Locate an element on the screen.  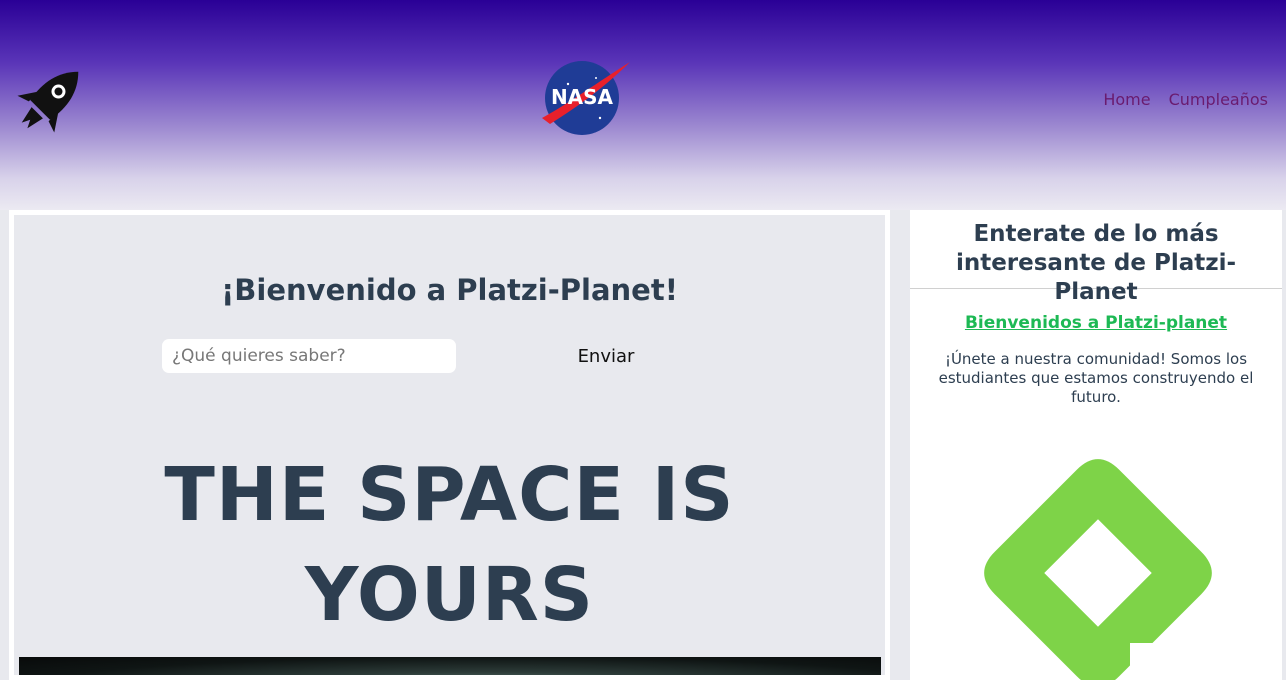
main-nav: Home Cumpleaños is located at coordinates (1185, 99).